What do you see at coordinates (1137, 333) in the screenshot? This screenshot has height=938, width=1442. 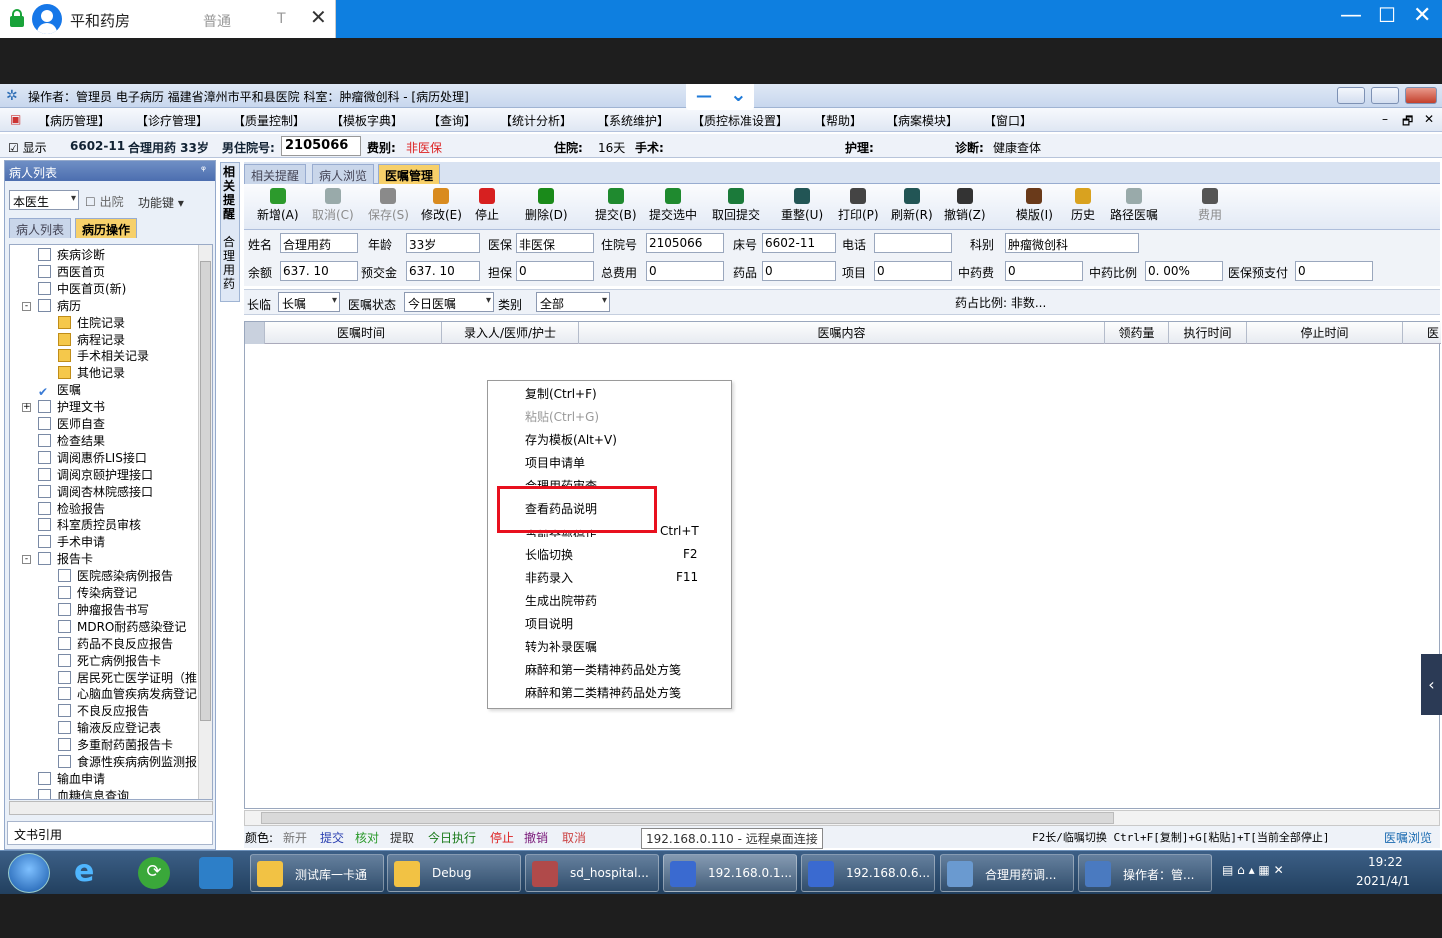 I see `col-quantity: 领药量` at bounding box center [1137, 333].